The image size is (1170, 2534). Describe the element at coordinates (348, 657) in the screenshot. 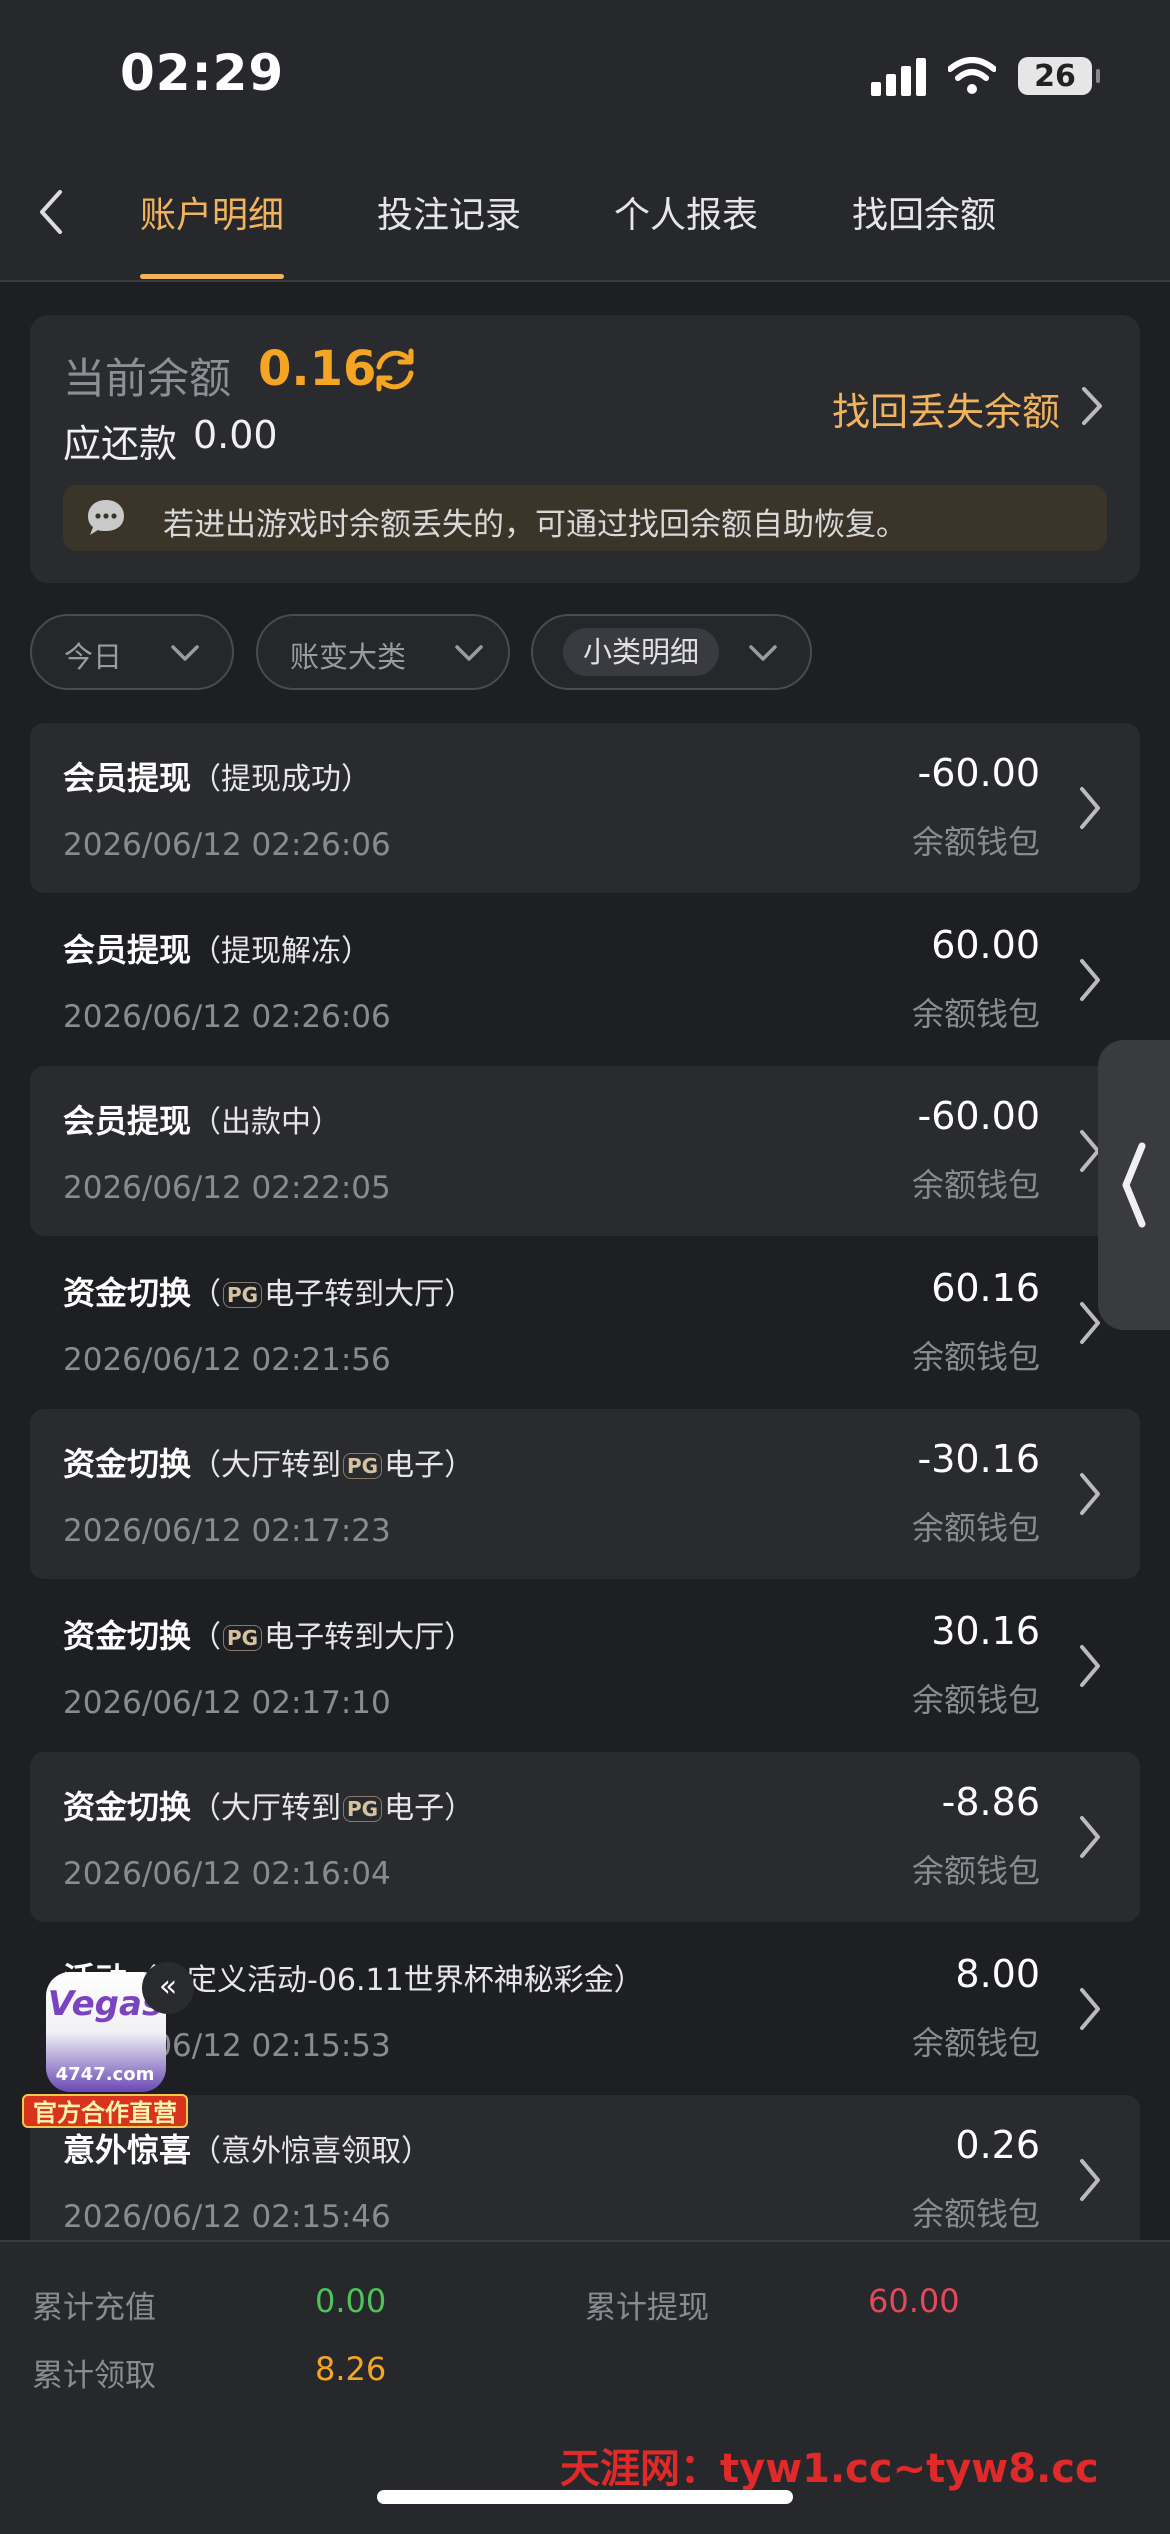

I see `filter-category-label: 账变大类` at that location.